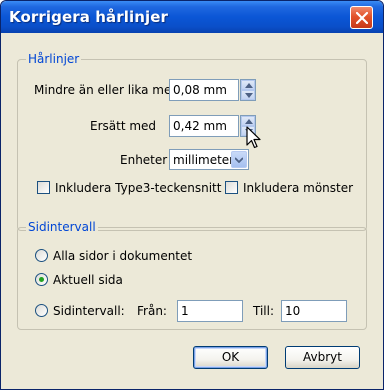 Image resolution: width=384 pixels, height=390 pixels. I want to click on all-pages-label: Alla sidor i dokumentet, so click(122, 256).